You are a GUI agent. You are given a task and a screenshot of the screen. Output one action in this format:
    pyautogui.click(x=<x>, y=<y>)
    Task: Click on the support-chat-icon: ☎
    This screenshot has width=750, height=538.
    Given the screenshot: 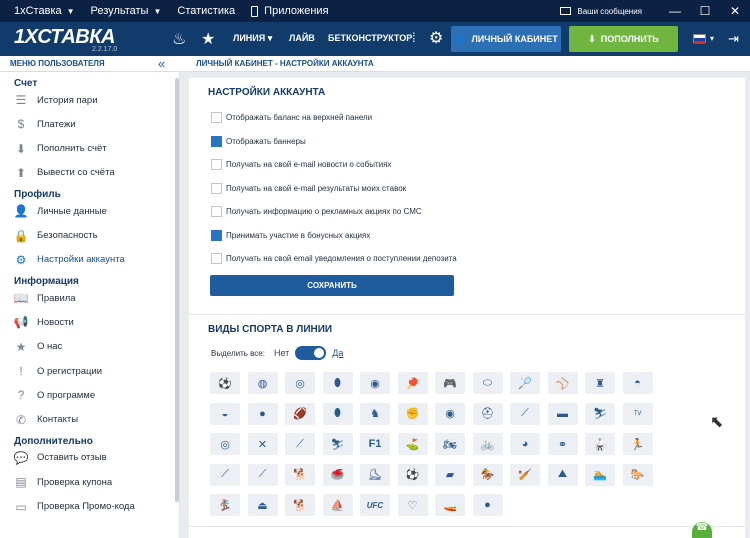 What is the action you would take?
    pyautogui.click(x=702, y=530)
    